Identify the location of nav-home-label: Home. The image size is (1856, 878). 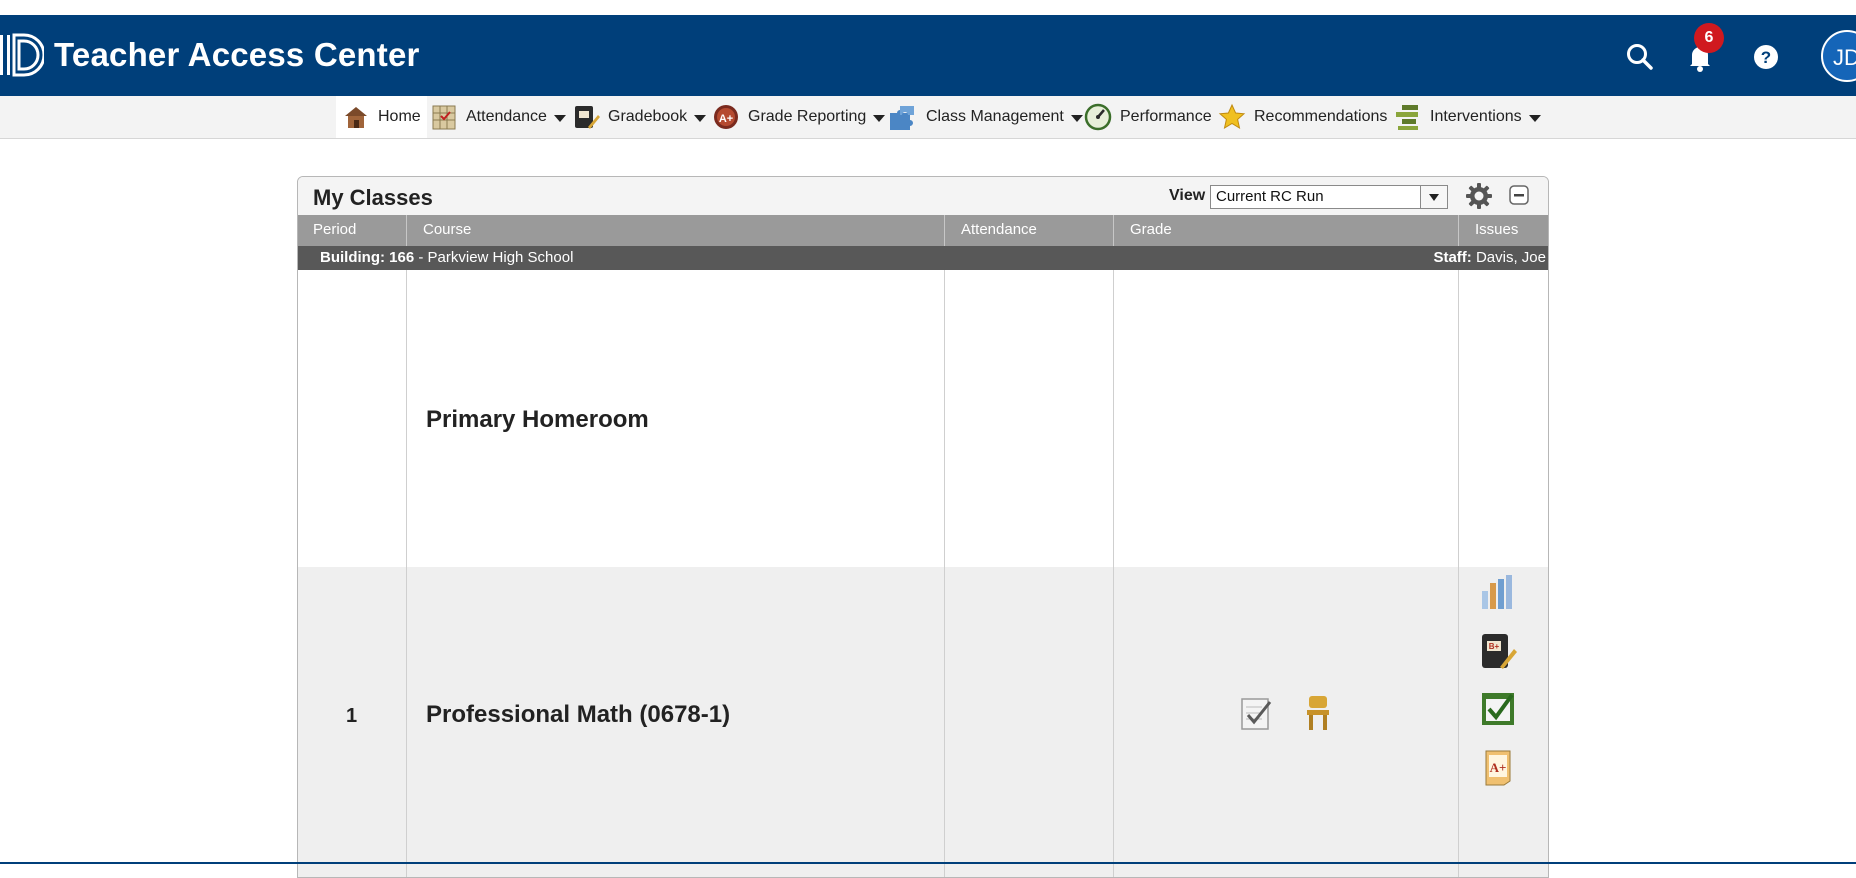
(399, 116).